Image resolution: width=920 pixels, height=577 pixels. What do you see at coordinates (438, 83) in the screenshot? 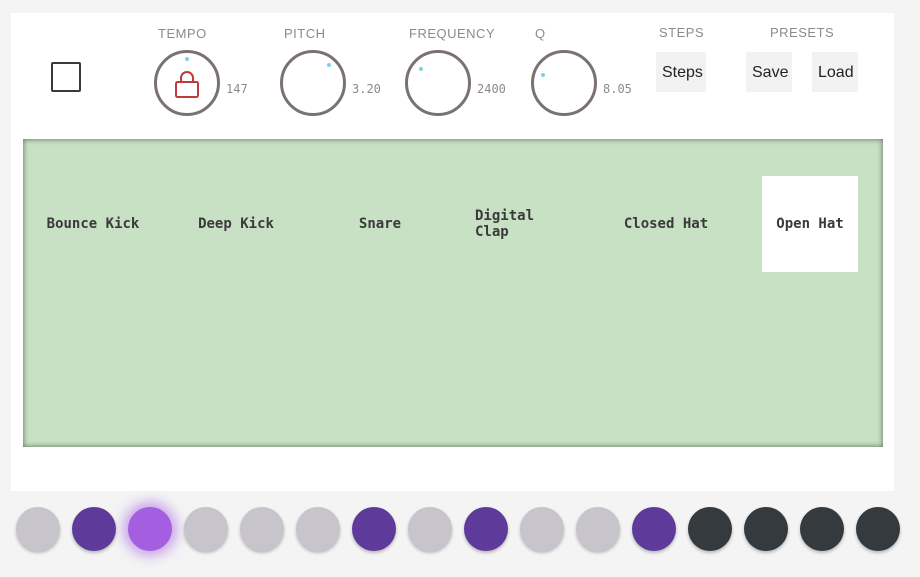
I see `frequency-knob` at bounding box center [438, 83].